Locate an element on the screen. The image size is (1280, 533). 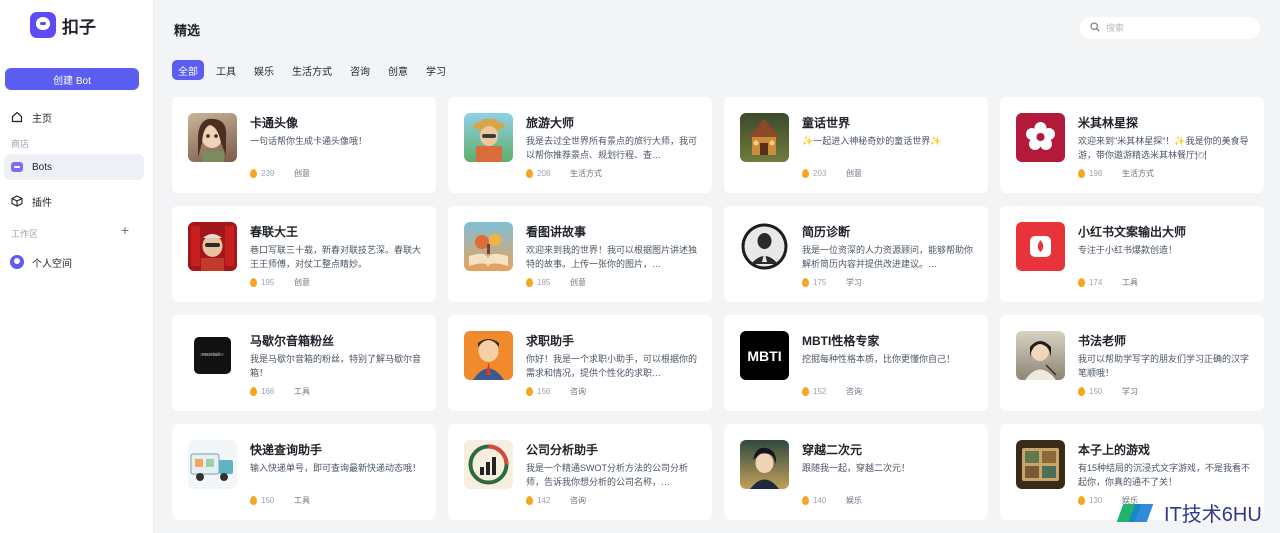
bot-card: 小红书文案输出大师 专注于小红书爆款创造！ 174 工具 is located at coordinates (1132, 254).